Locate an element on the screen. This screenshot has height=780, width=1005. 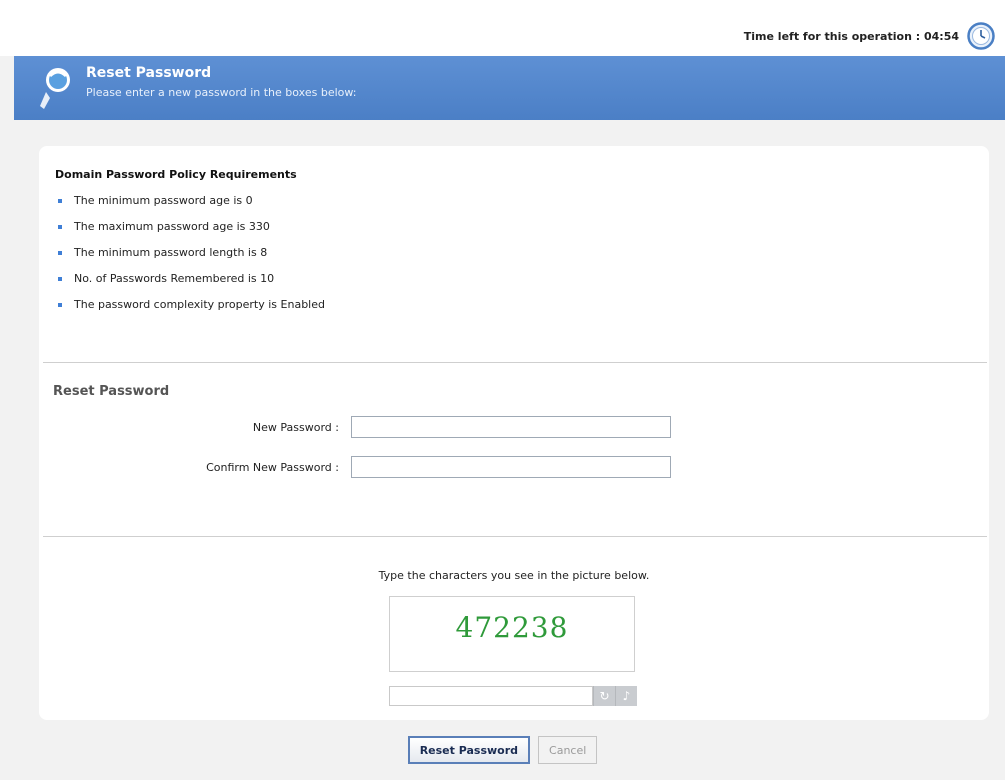
policy-item: The maximum password age is 330 is located at coordinates (190, 233).